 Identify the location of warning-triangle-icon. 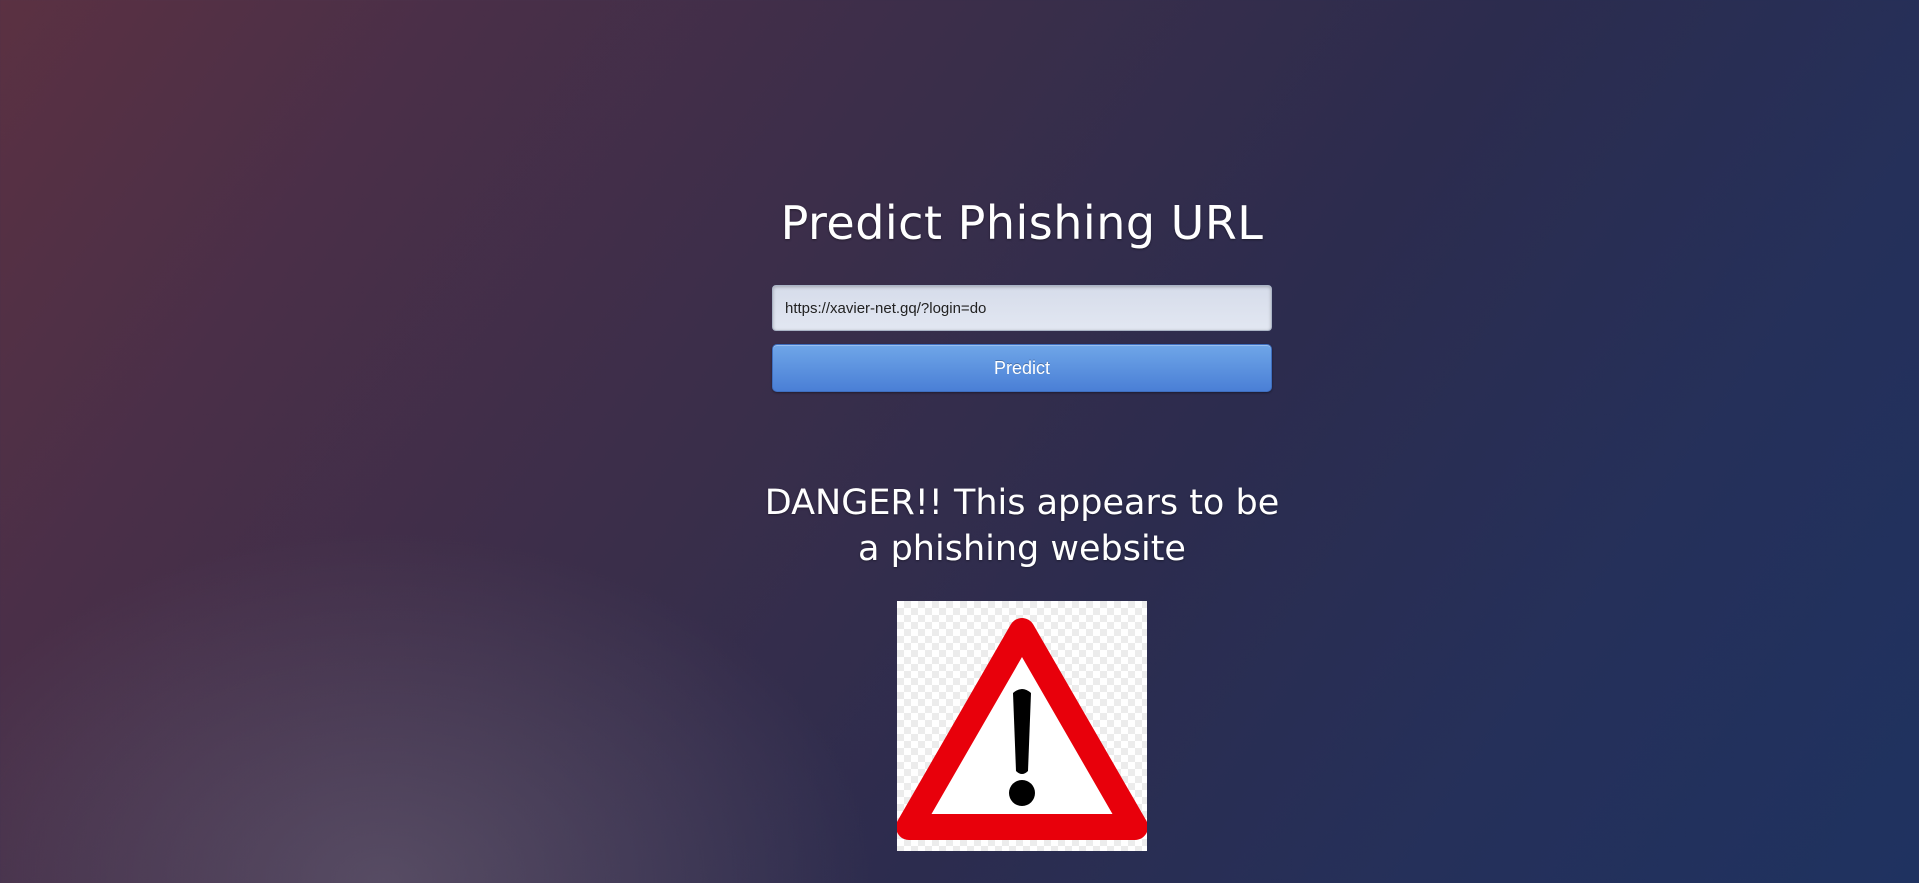
(1022, 726).